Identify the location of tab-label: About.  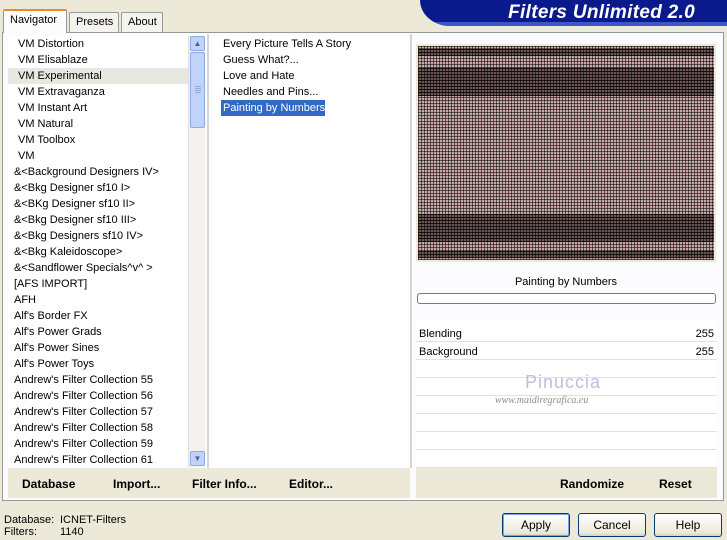
(142, 22).